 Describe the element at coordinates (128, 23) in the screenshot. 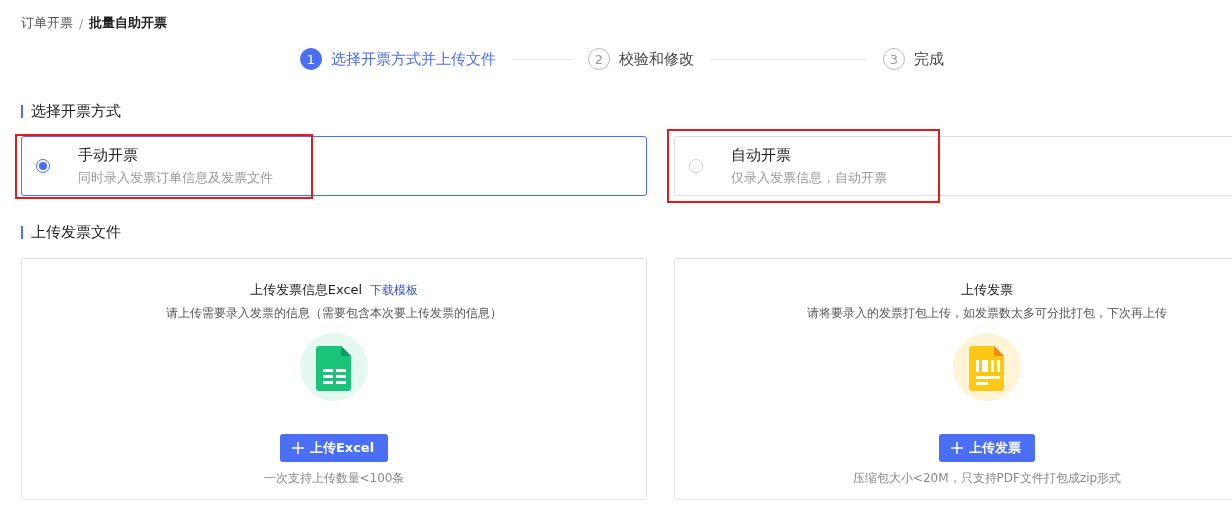

I see `breadcrumb-item: 批量自助开票` at that location.